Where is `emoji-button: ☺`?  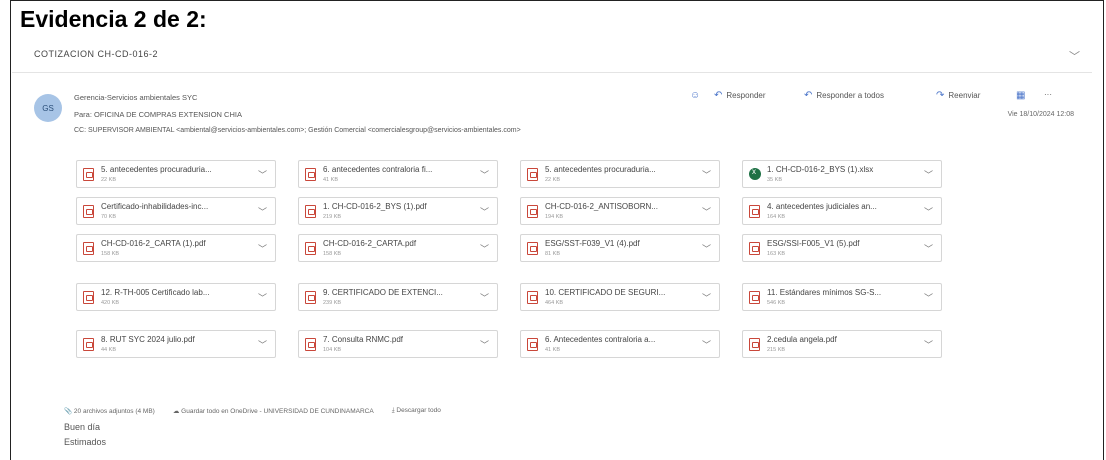 emoji-button: ☺ is located at coordinates (695, 95).